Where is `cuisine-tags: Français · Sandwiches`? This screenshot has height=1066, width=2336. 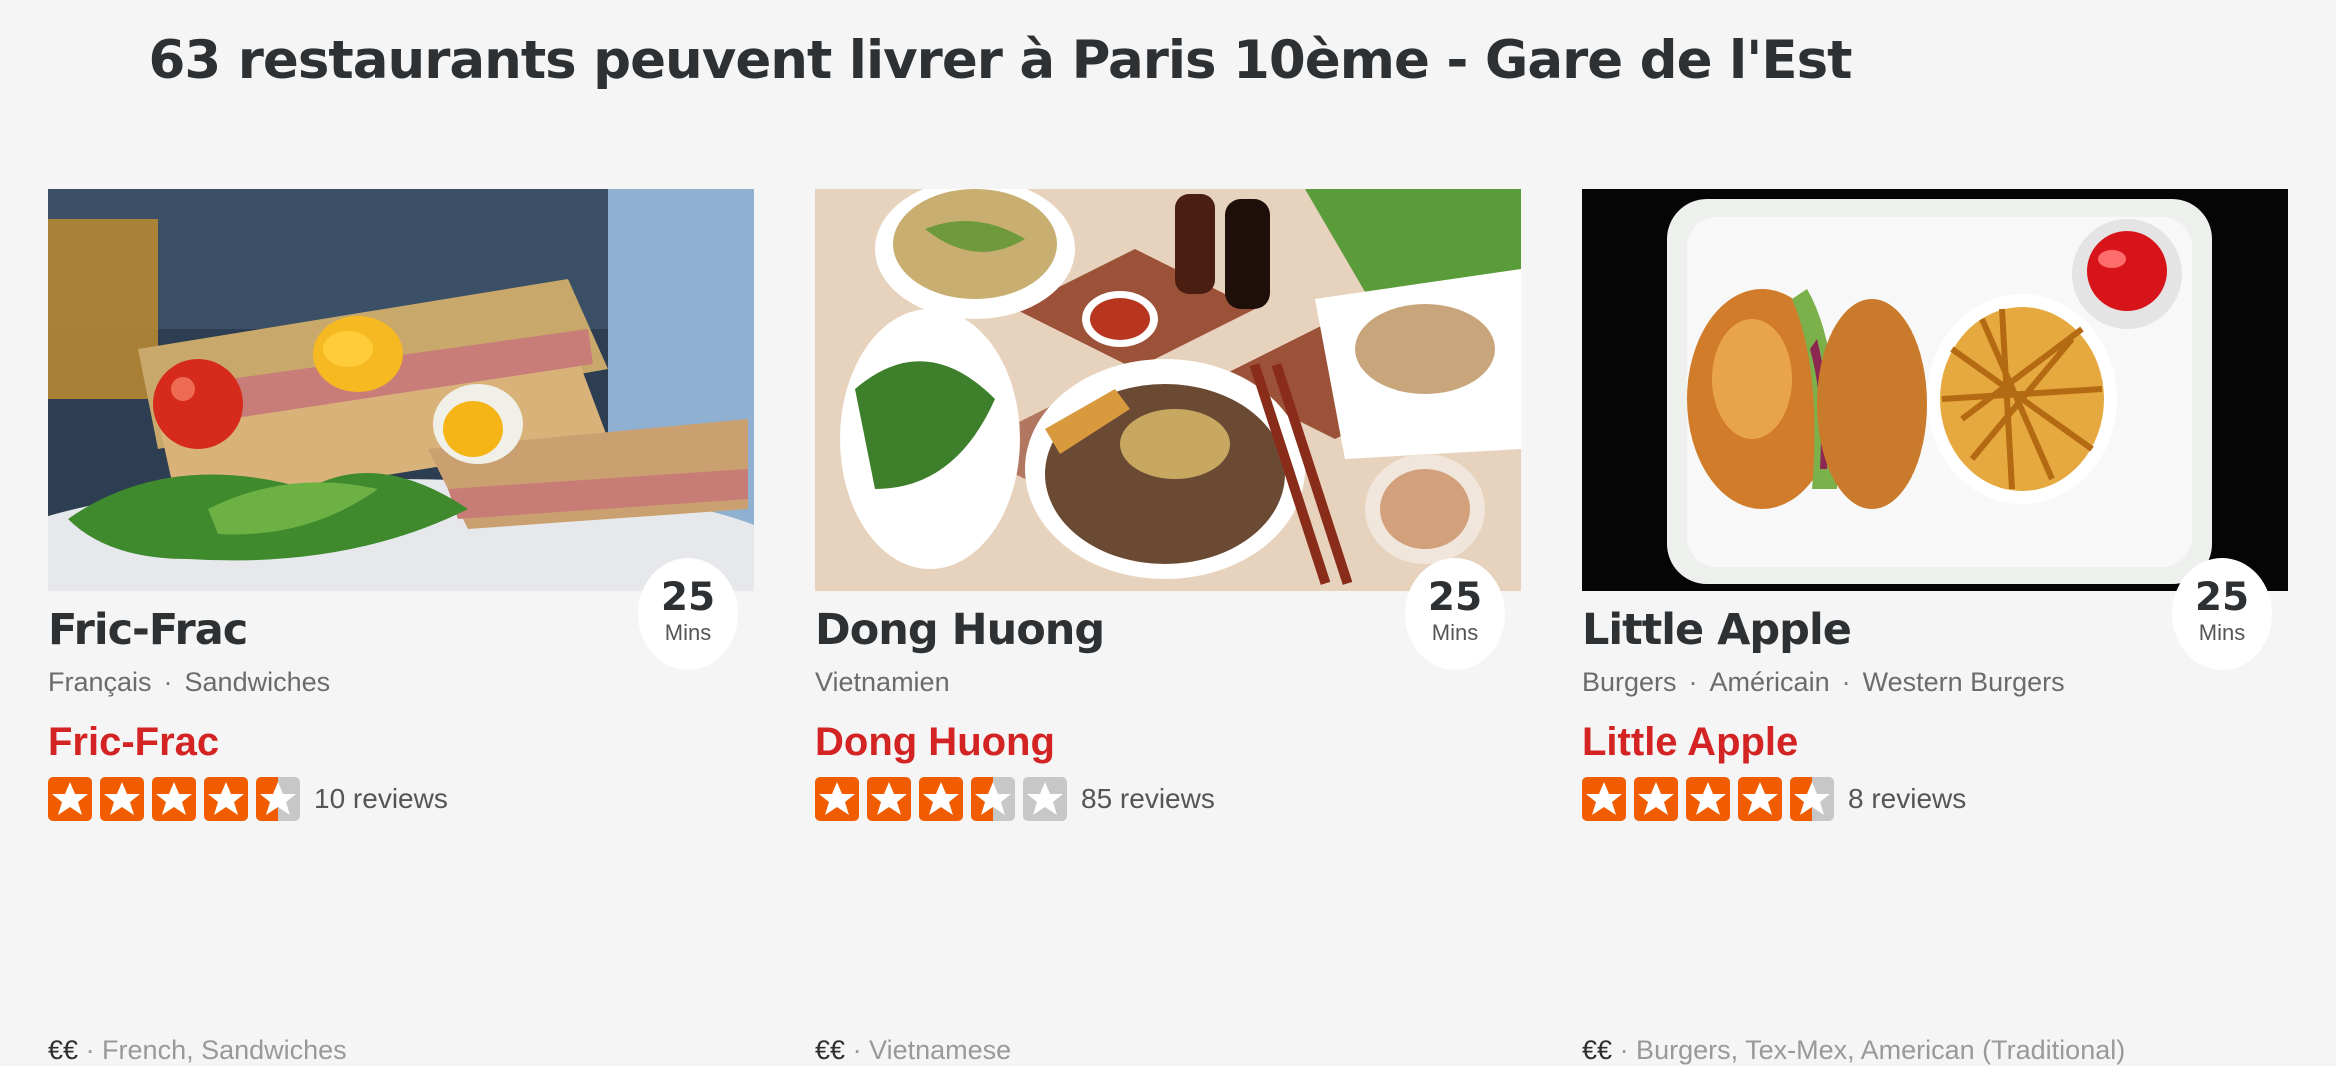
cuisine-tags: Français · Sandwiches is located at coordinates (189, 682).